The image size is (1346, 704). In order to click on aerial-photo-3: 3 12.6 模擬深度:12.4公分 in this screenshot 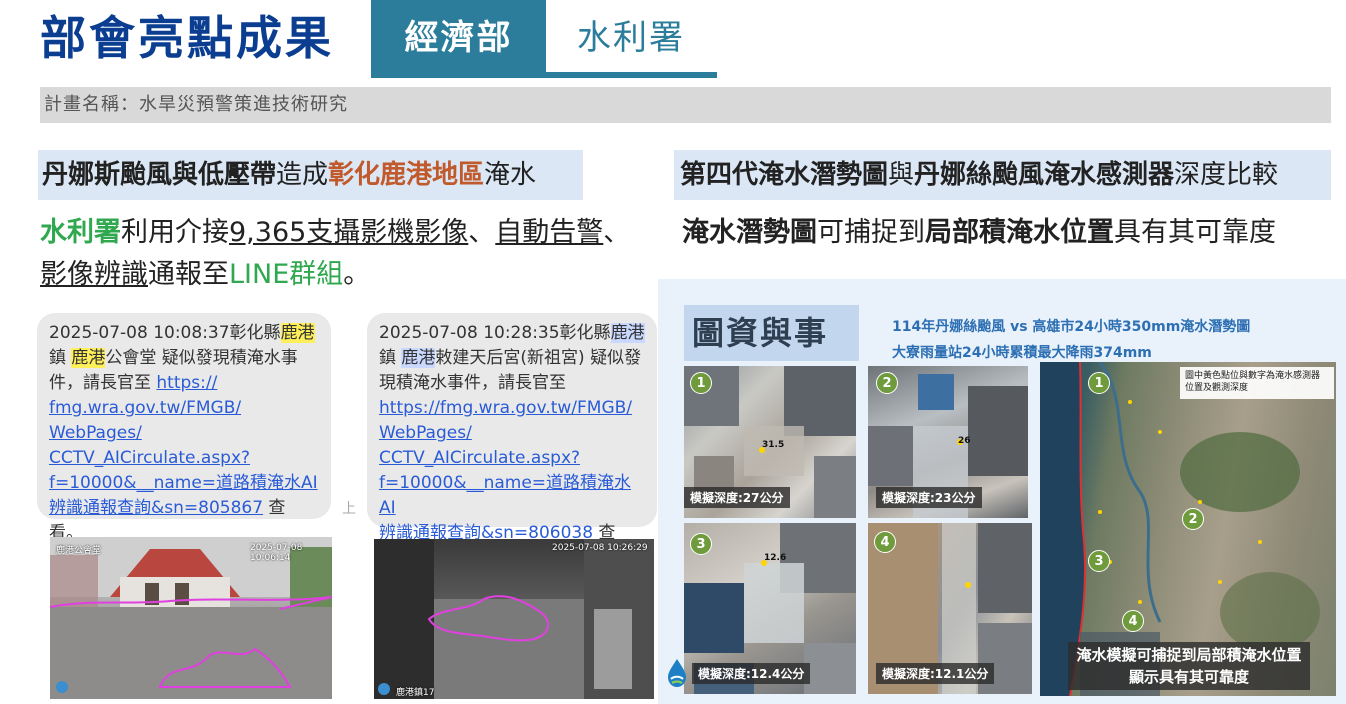, I will do `click(770, 608)`.